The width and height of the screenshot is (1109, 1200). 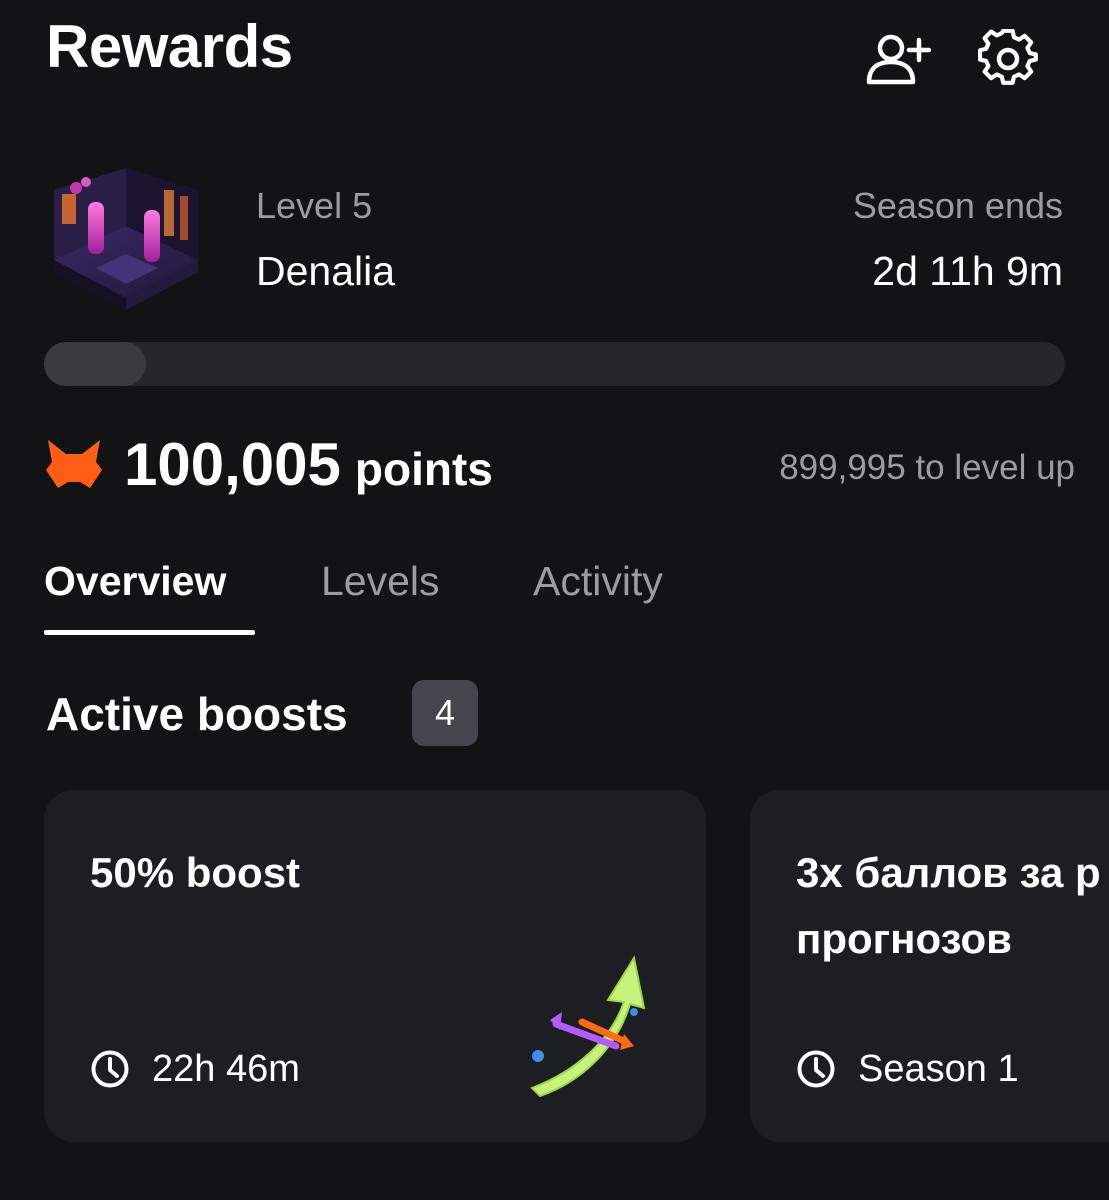 What do you see at coordinates (588, 1026) in the screenshot?
I see `boost-arrow-illustration` at bounding box center [588, 1026].